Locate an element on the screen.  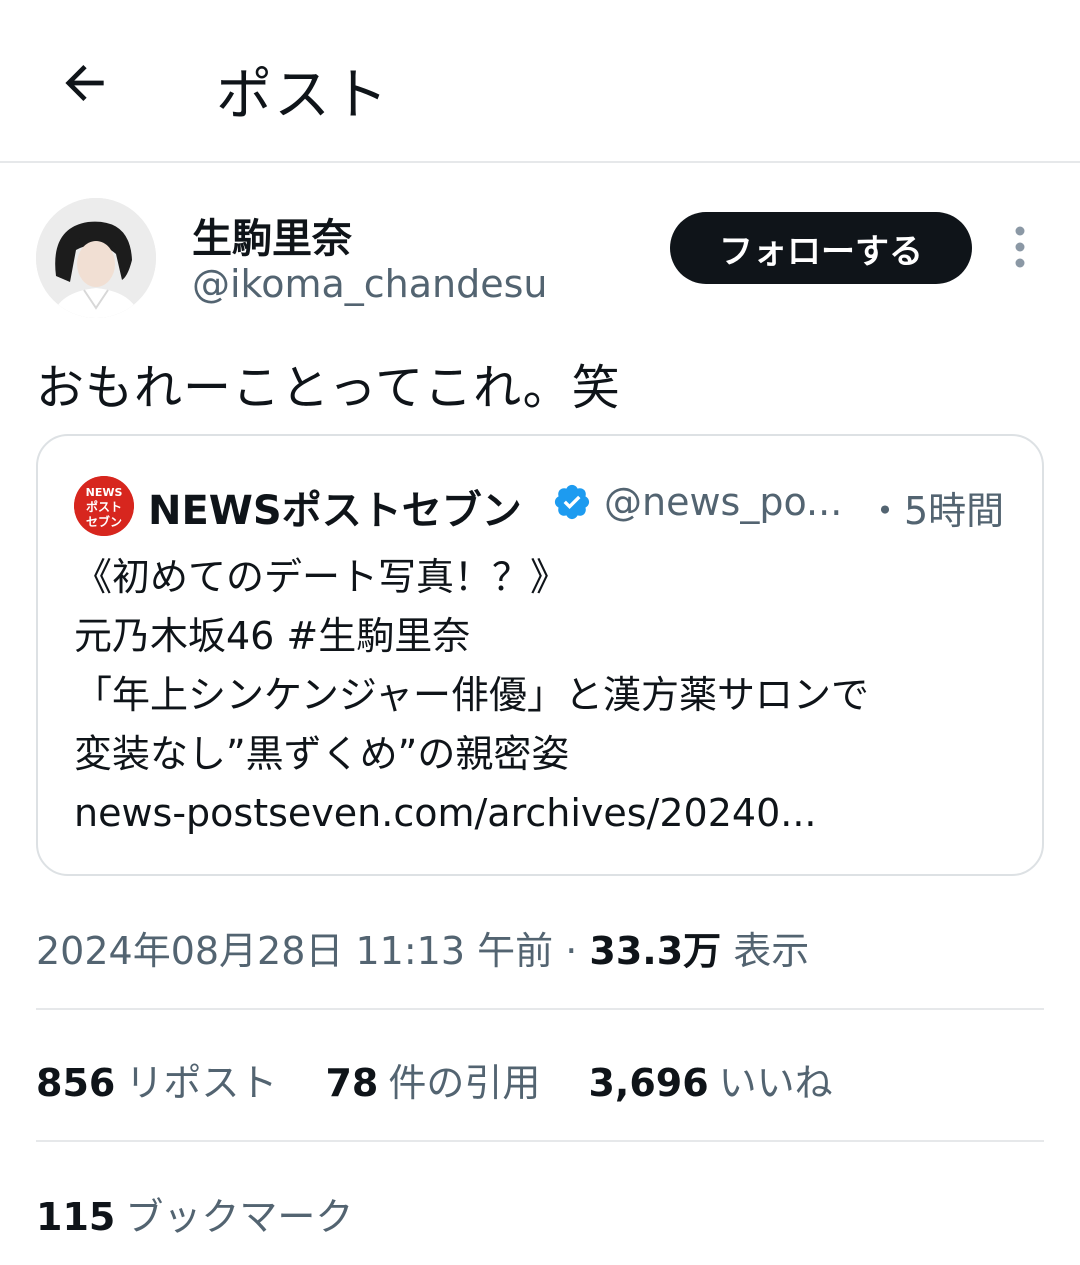
reposts-count: 856 is located at coordinates (76, 1083).